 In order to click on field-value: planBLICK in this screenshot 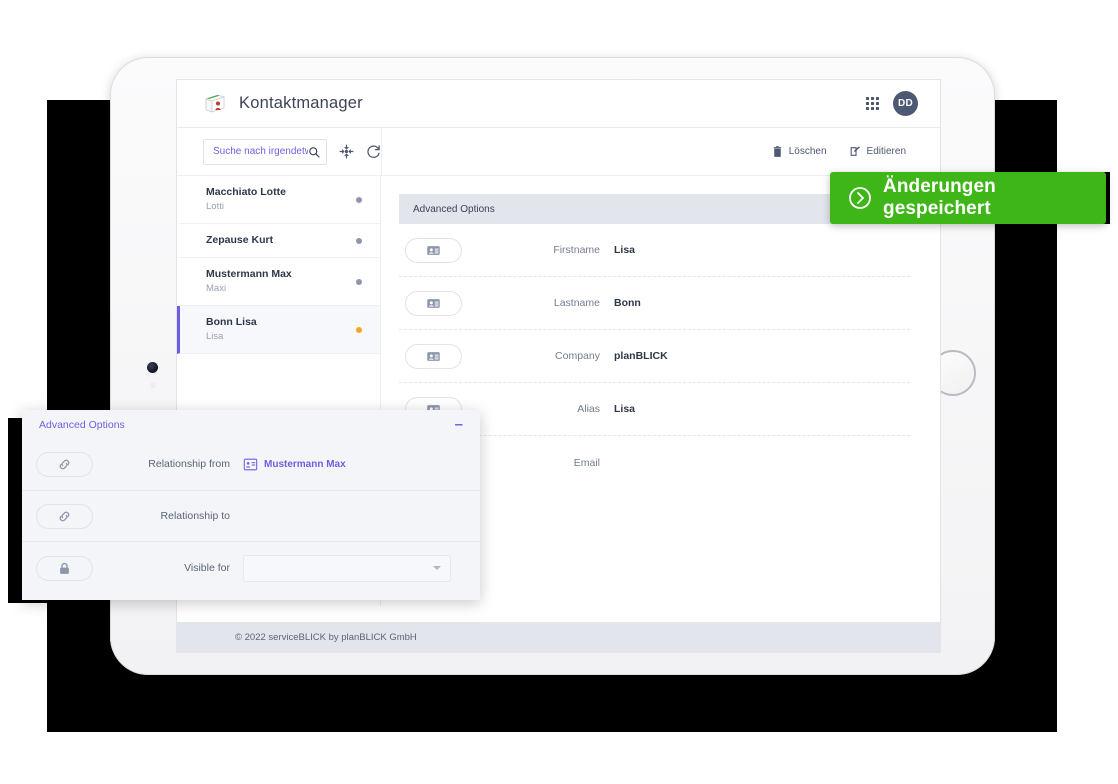, I will do `click(641, 356)`.